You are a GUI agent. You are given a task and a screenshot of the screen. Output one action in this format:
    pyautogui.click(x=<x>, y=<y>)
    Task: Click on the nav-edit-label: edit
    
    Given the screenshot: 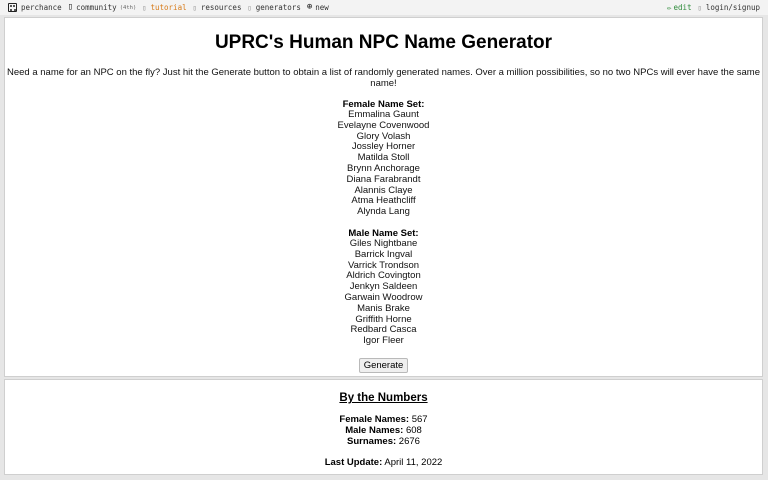 What is the action you would take?
    pyautogui.click(x=682, y=7)
    